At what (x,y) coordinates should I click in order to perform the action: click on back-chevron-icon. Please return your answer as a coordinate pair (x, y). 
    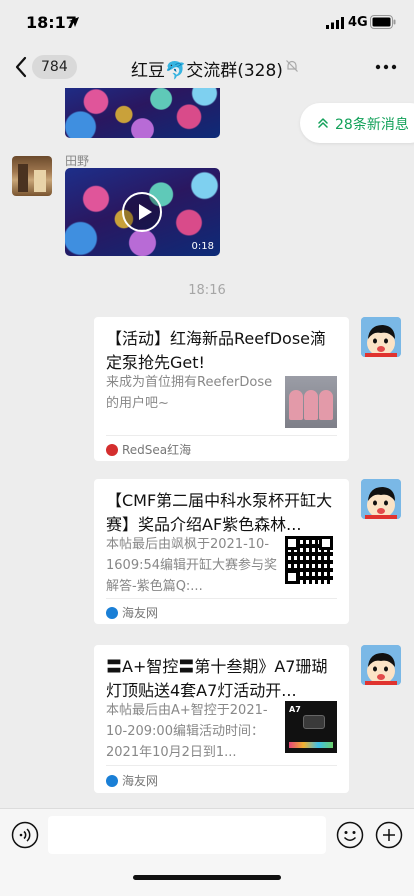
    Looking at the image, I should click on (21, 67).